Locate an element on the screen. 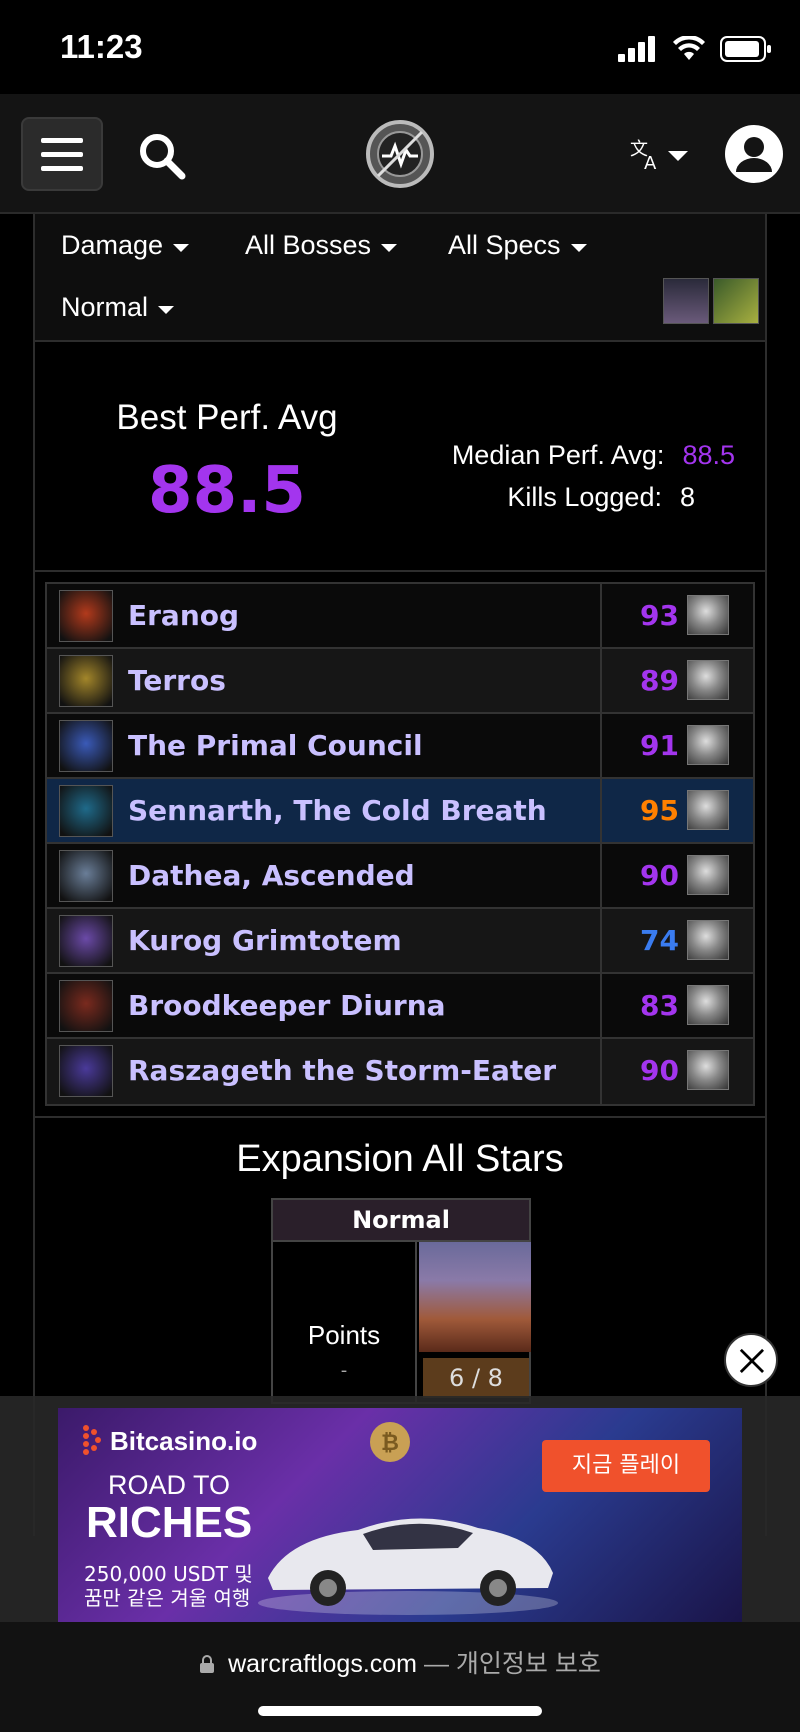  boss-row-highlighted: Sennarth, The Cold Breath 95 is located at coordinates (400, 811).